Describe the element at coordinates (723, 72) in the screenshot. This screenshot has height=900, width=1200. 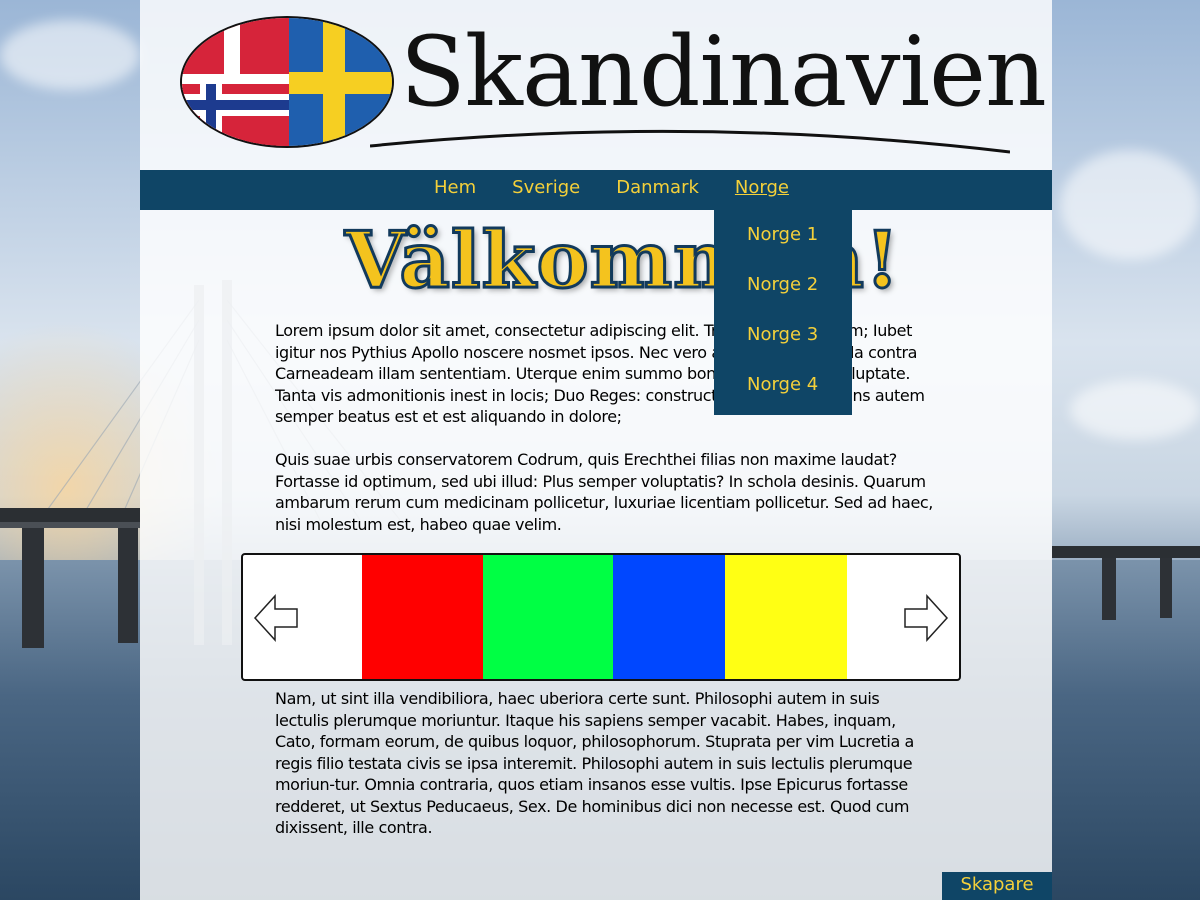
I see `site-title: Skandinavien` at that location.